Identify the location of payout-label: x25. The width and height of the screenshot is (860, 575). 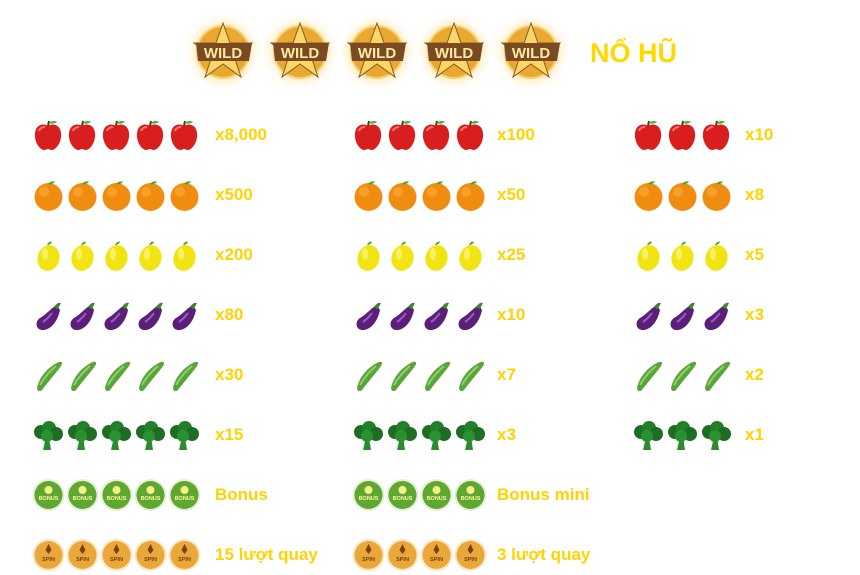
(511, 254).